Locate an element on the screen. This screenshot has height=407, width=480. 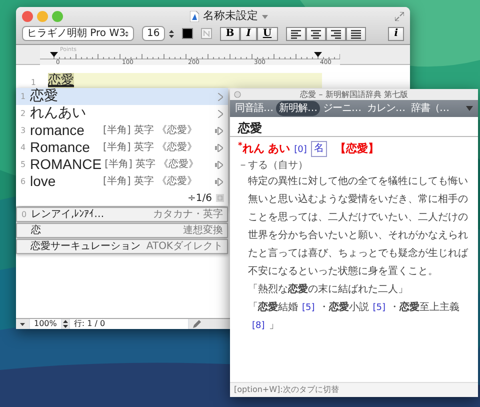
grammar-note: －する（自サ） is located at coordinates (273, 165).